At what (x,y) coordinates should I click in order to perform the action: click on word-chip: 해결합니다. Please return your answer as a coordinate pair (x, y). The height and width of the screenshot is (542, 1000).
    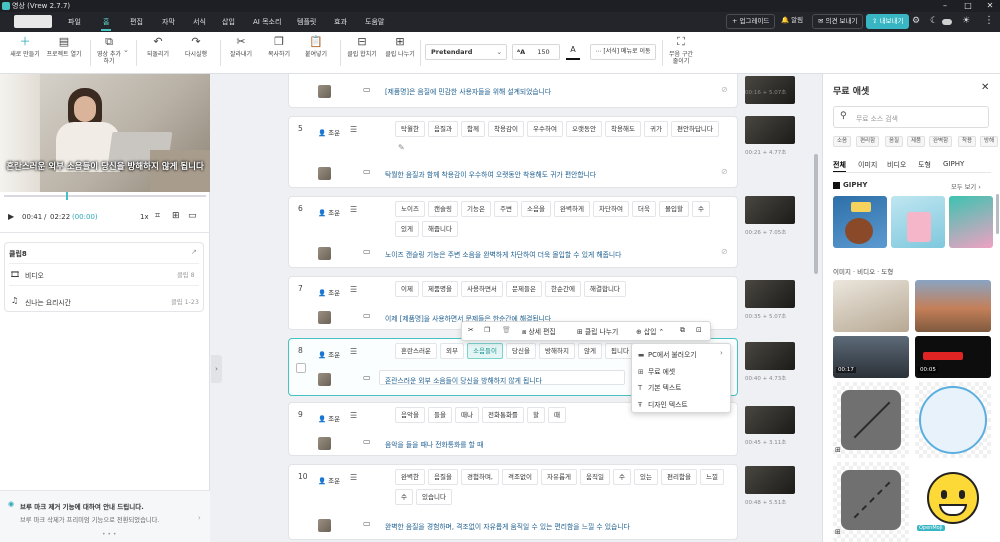
    Looking at the image, I should click on (605, 289).